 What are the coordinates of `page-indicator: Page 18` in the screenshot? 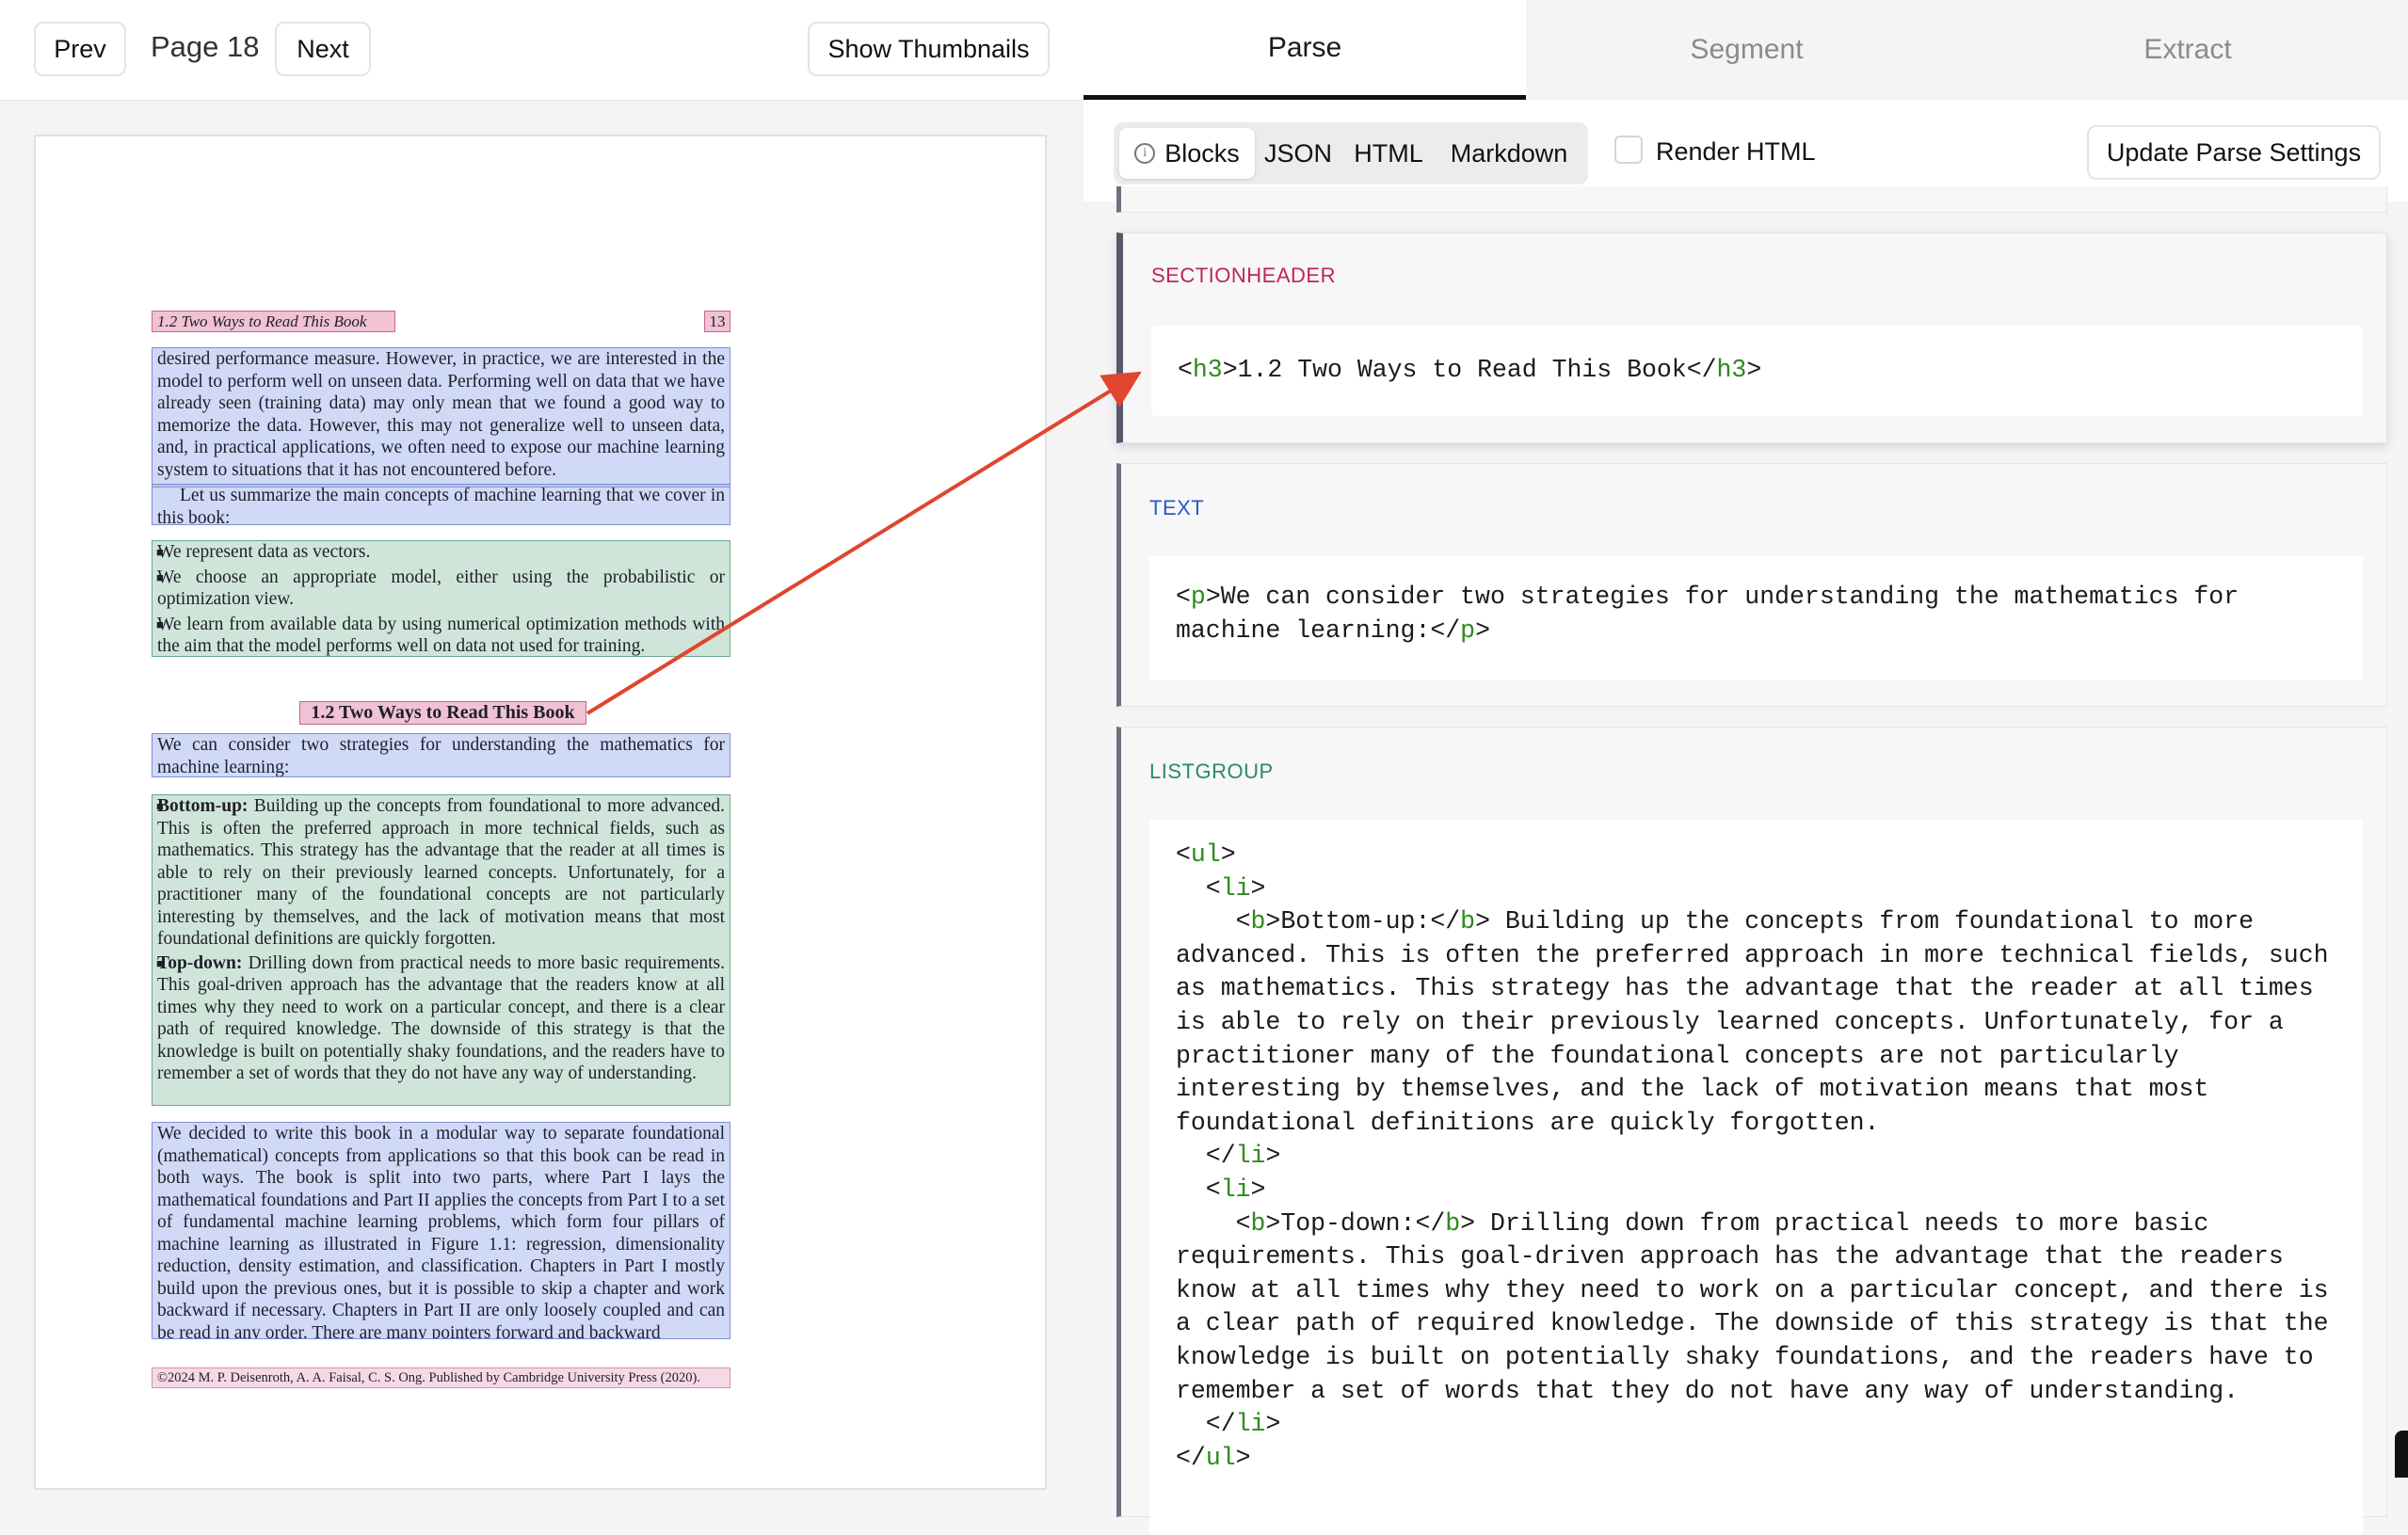 It's located at (206, 46).